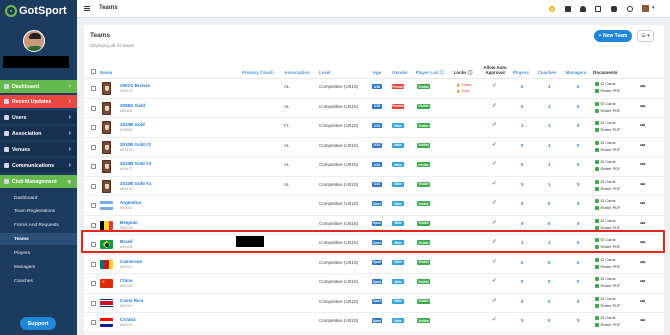  I want to click on select-all-checkbox, so click(93, 71).